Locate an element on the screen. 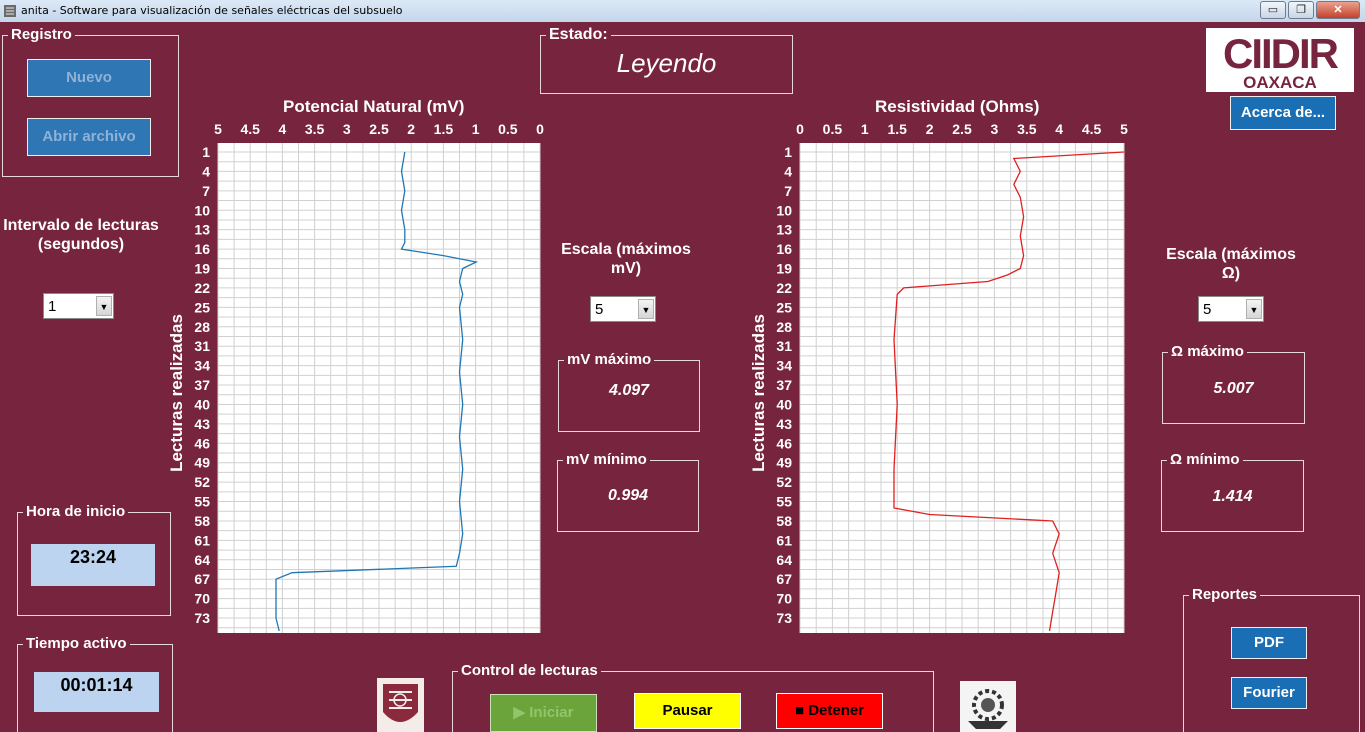 The height and width of the screenshot is (732, 1365). chart-pn-y-tick: 10 is located at coordinates (202, 210).